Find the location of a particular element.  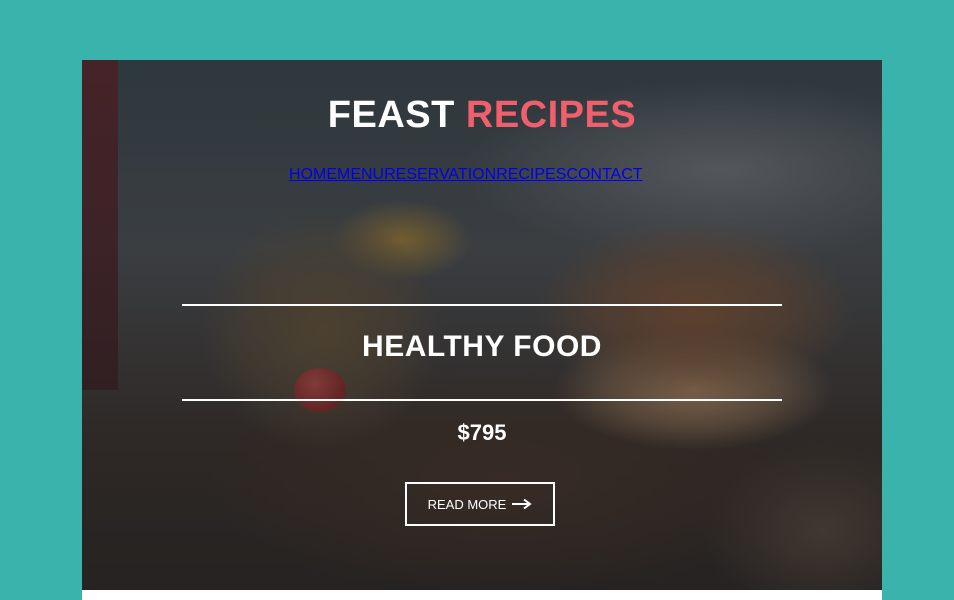

read-more-button: READ MORE is located at coordinates (480, 504).